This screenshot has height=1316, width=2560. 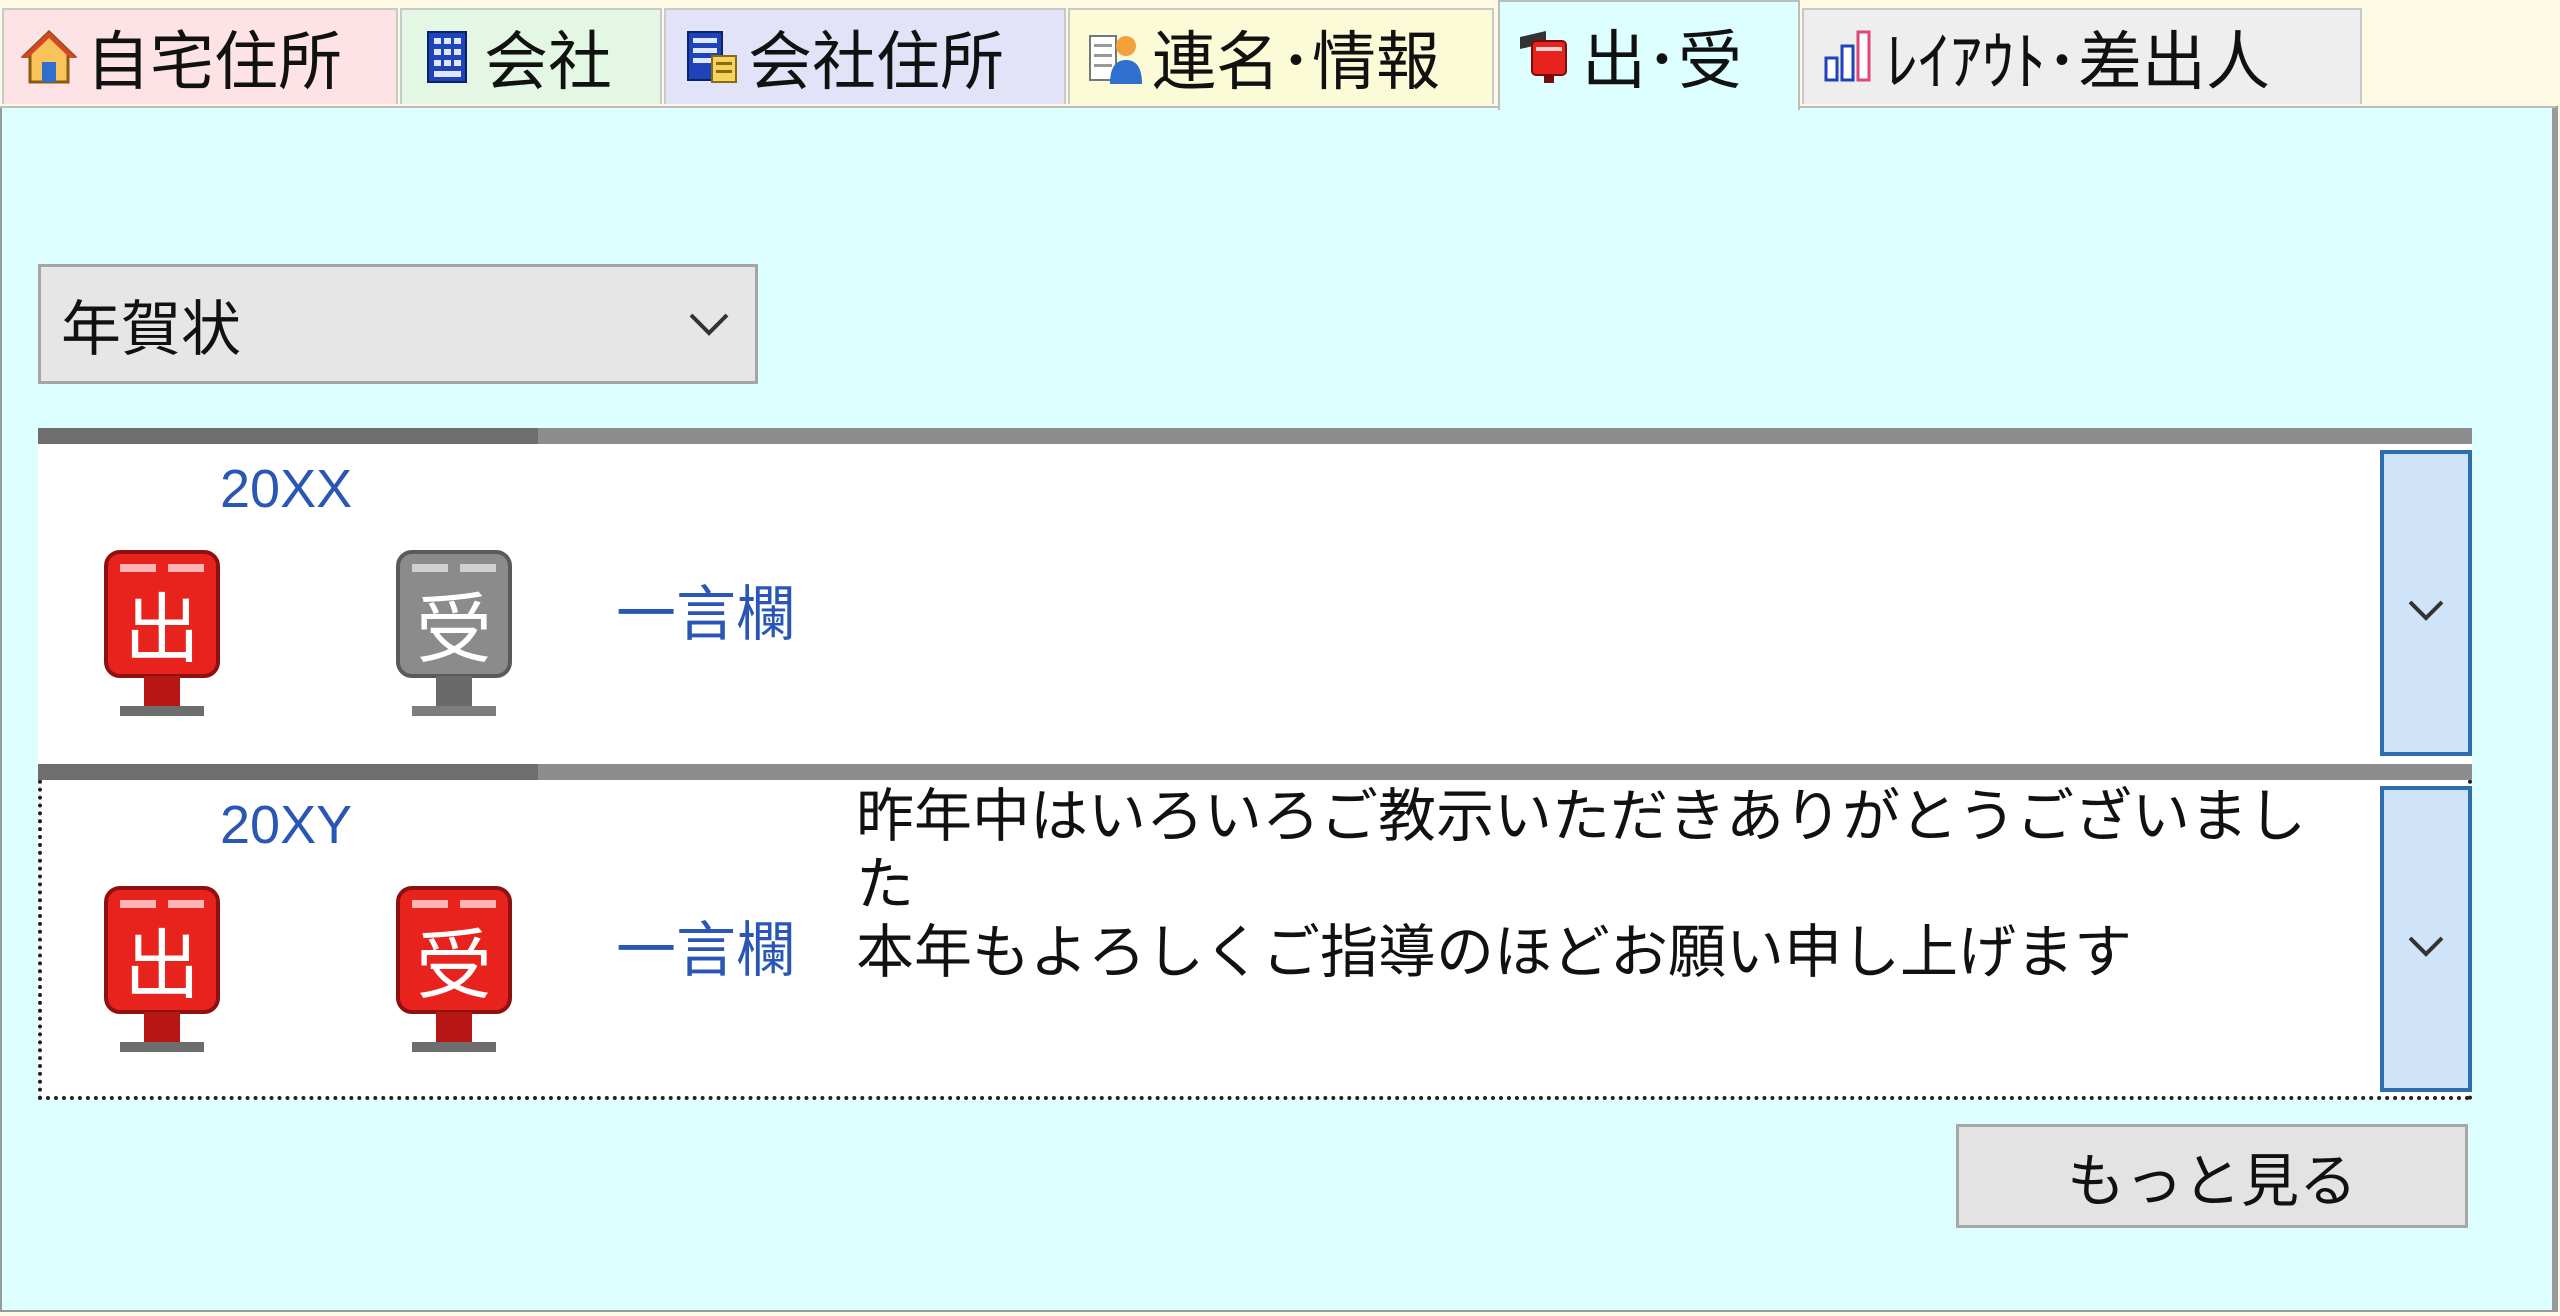 I want to click on show-more-button: もっと見る, so click(x=2212, y=1176).